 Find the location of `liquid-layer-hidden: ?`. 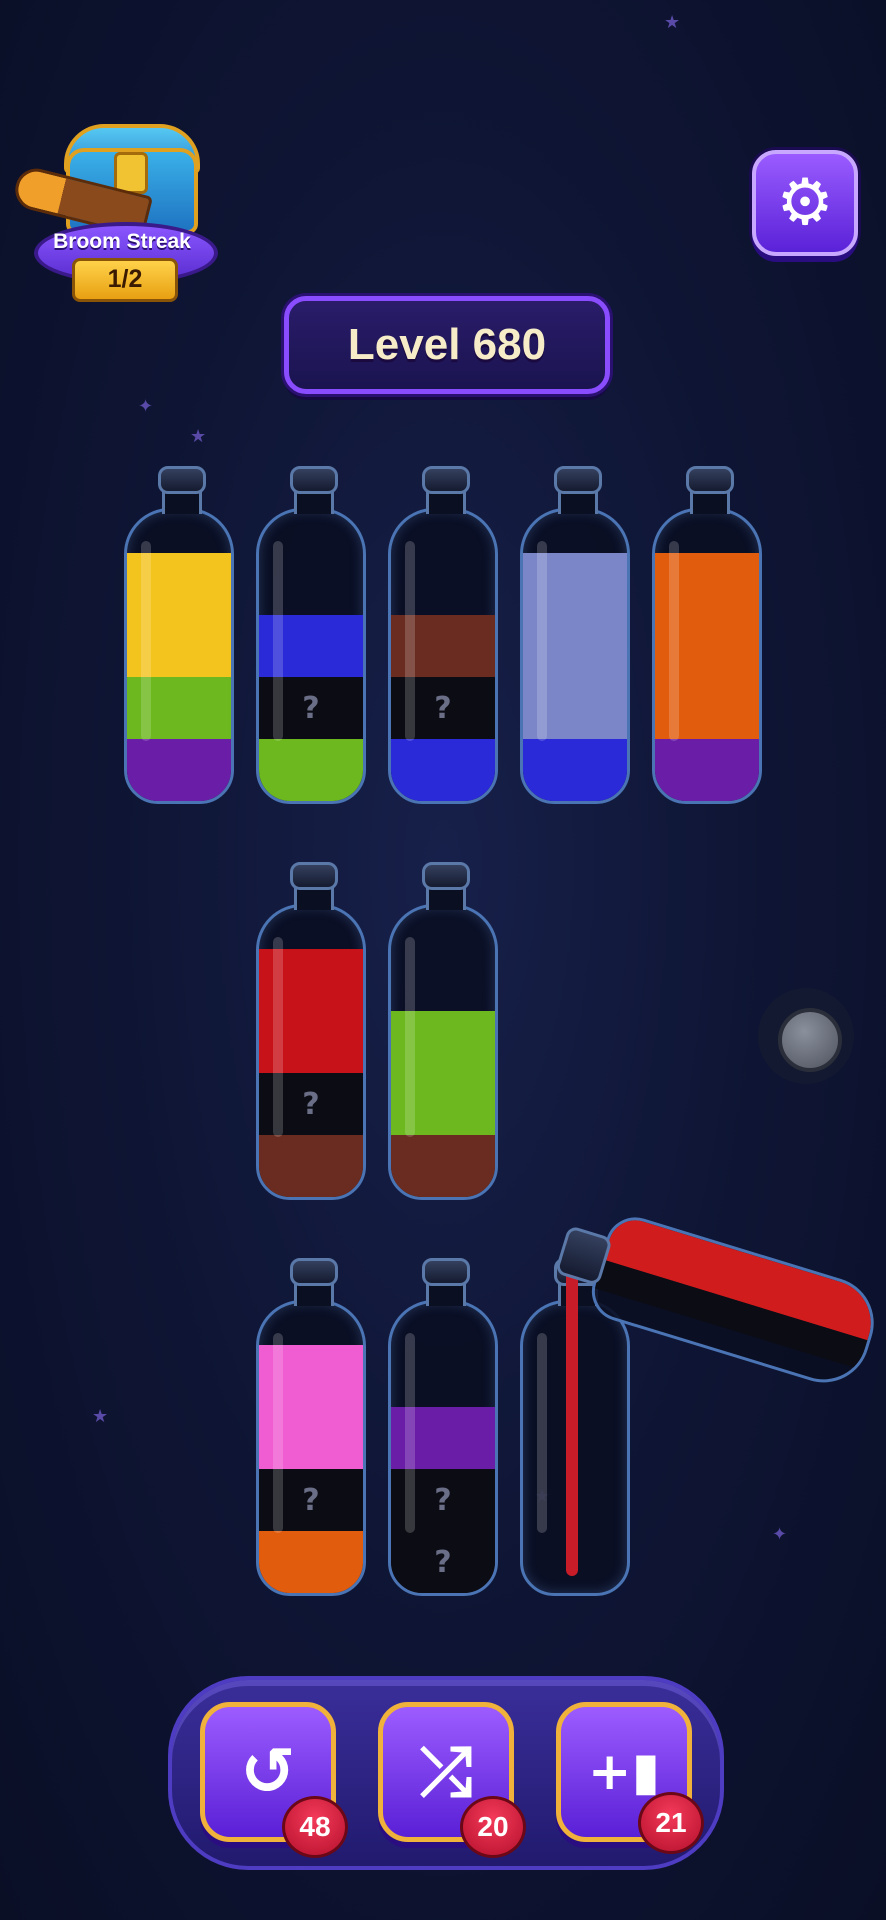

liquid-layer-hidden: ? is located at coordinates (443, 1562).